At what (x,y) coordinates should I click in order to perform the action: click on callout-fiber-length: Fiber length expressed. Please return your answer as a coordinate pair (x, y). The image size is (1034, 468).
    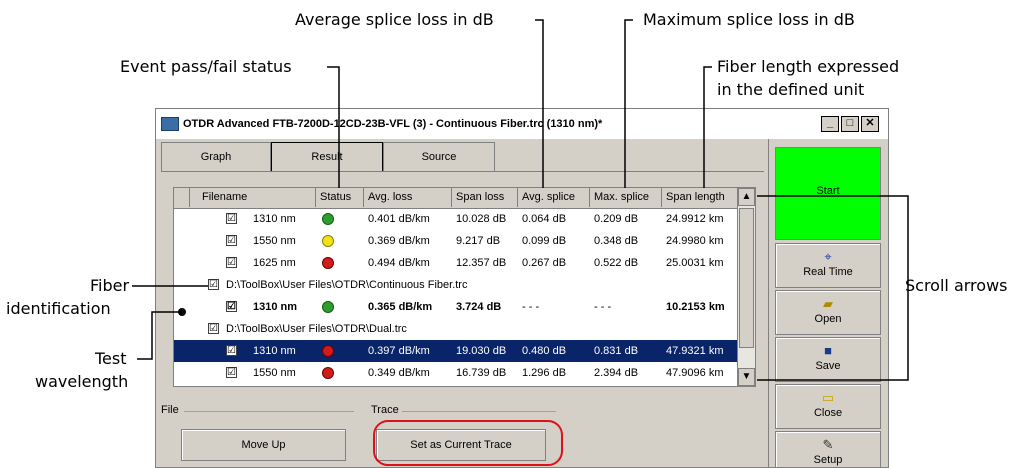
    Looking at the image, I should click on (808, 66).